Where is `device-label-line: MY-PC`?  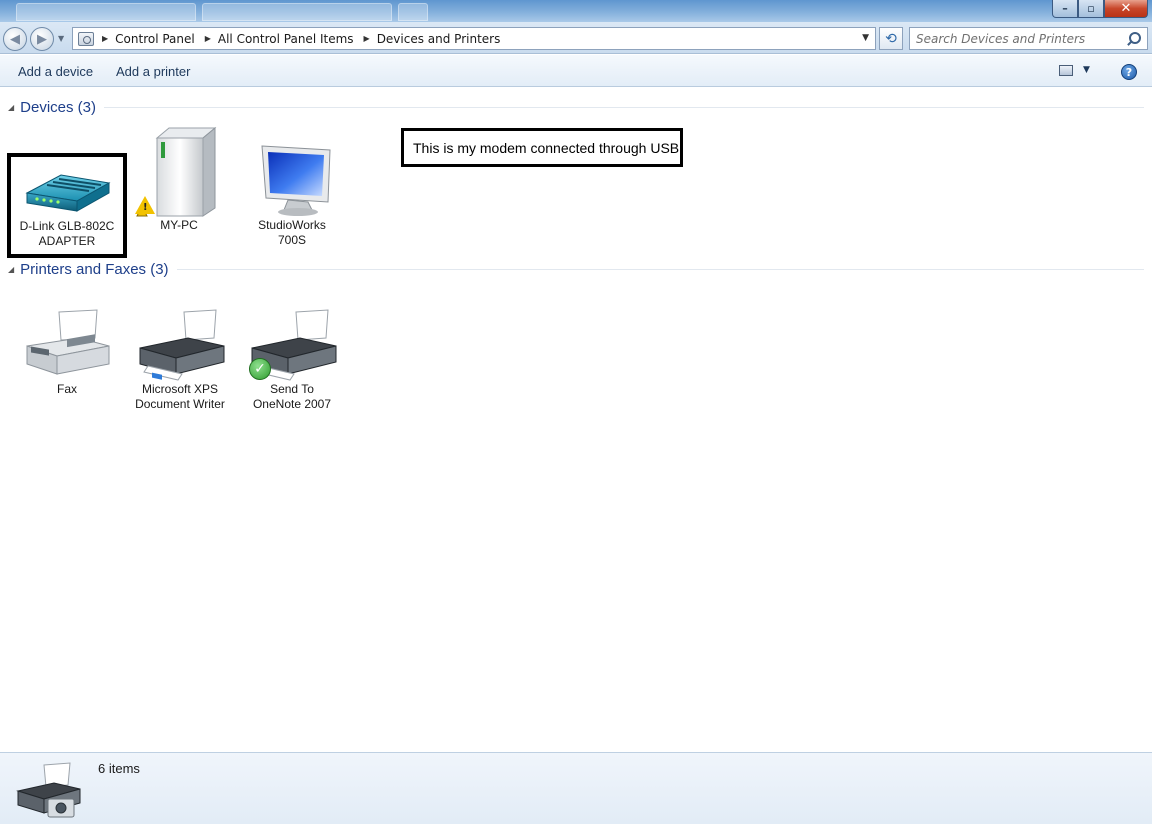 device-label-line: MY-PC is located at coordinates (179, 225).